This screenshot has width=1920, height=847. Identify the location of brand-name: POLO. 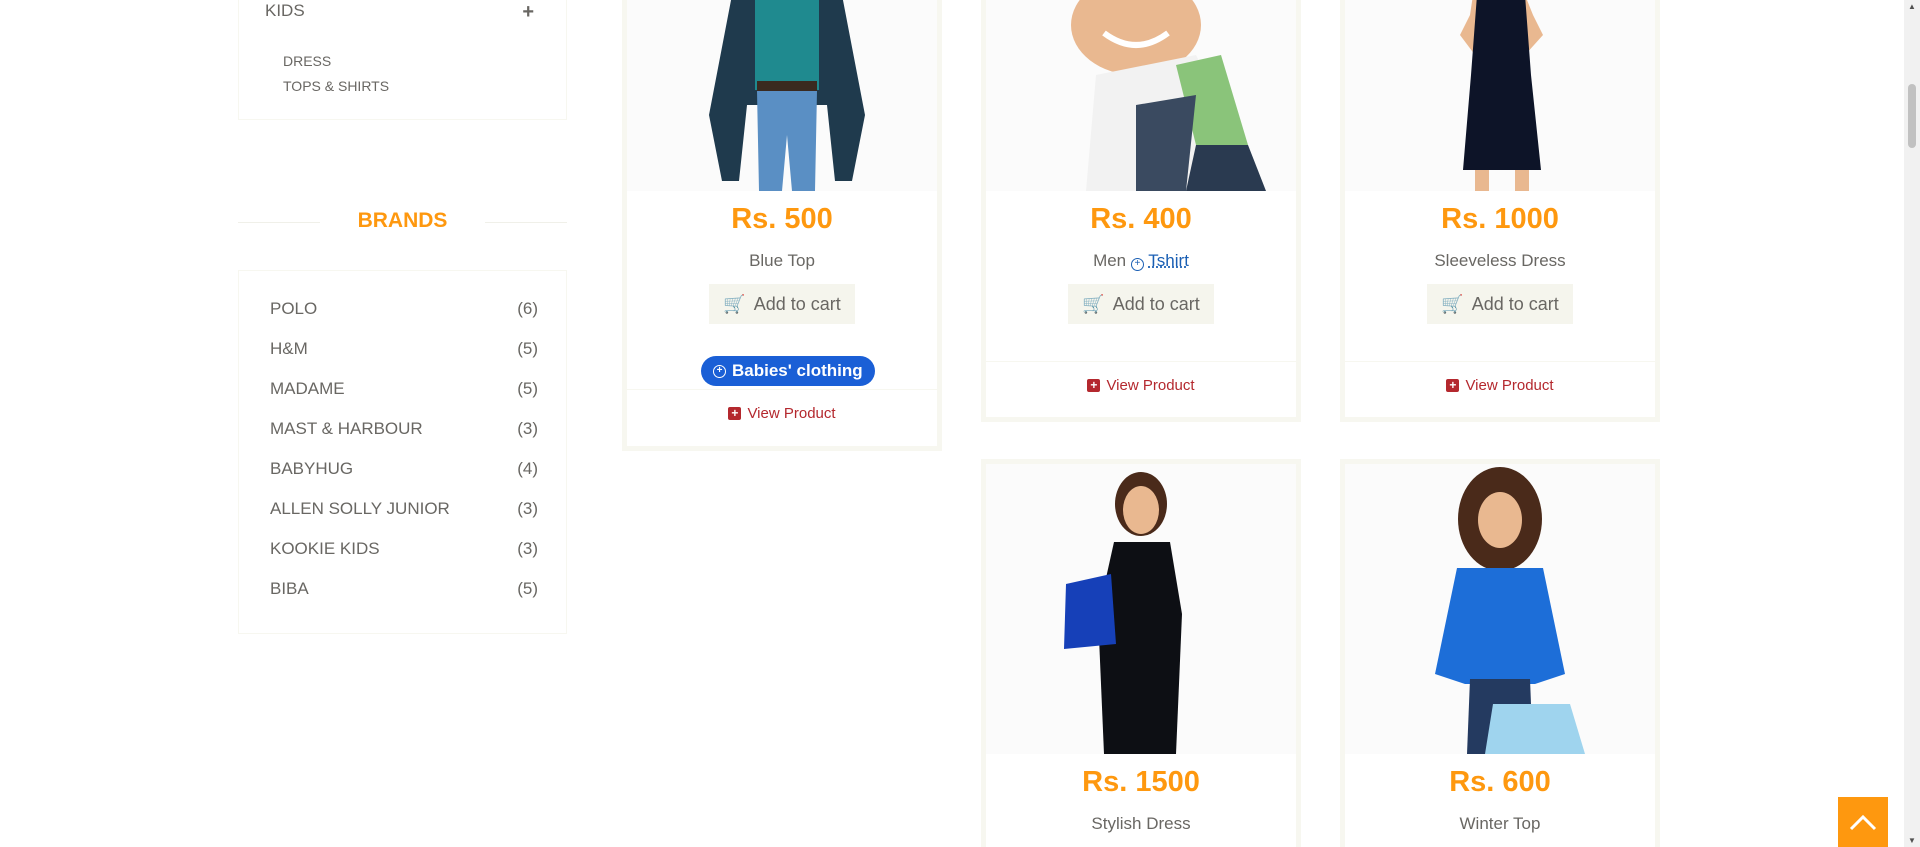
(294, 308).